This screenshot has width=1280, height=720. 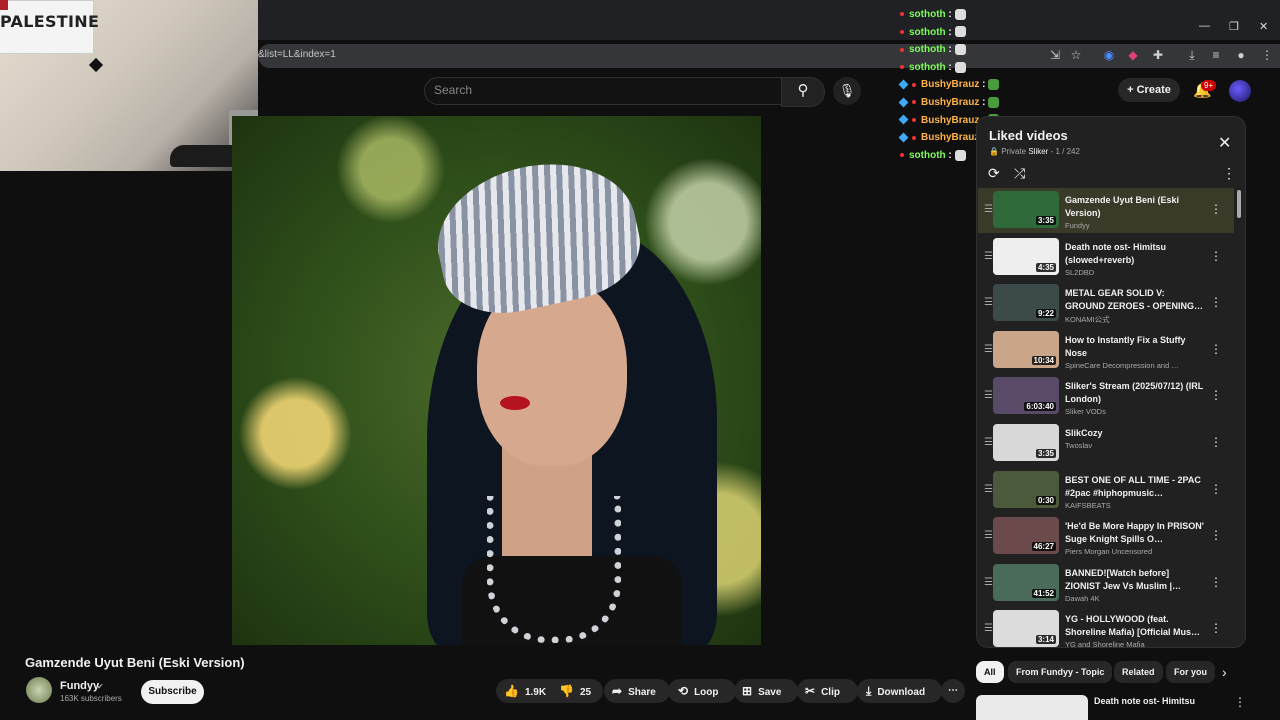 What do you see at coordinates (1109, 55) in the screenshot?
I see `extension-icon: ◉` at bounding box center [1109, 55].